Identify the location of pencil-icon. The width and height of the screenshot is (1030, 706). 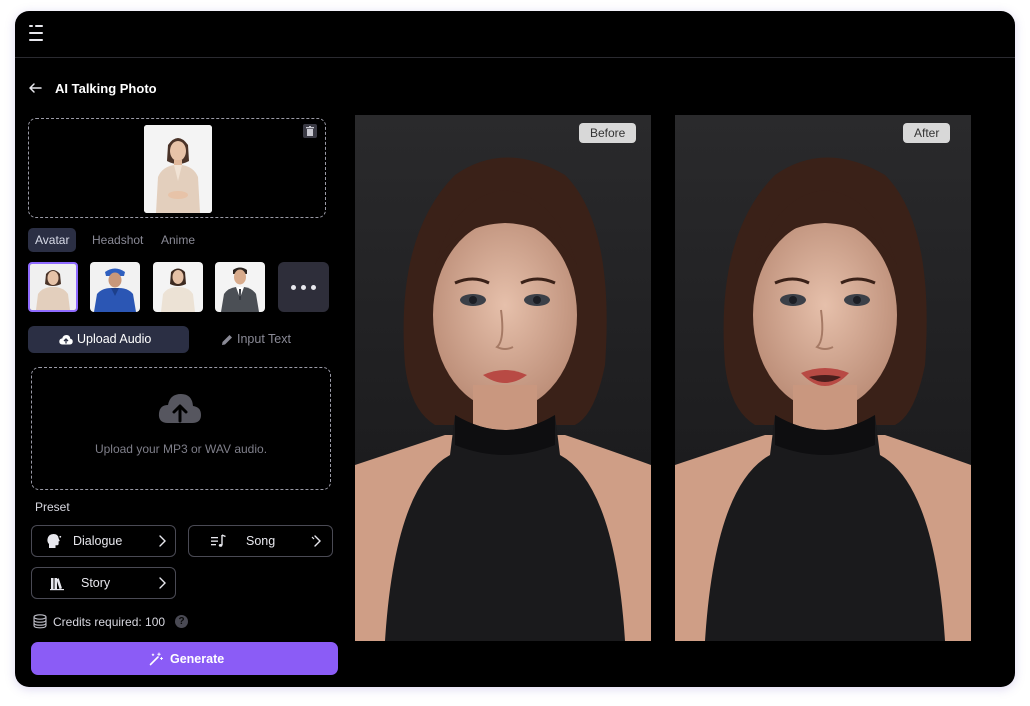
(227, 340).